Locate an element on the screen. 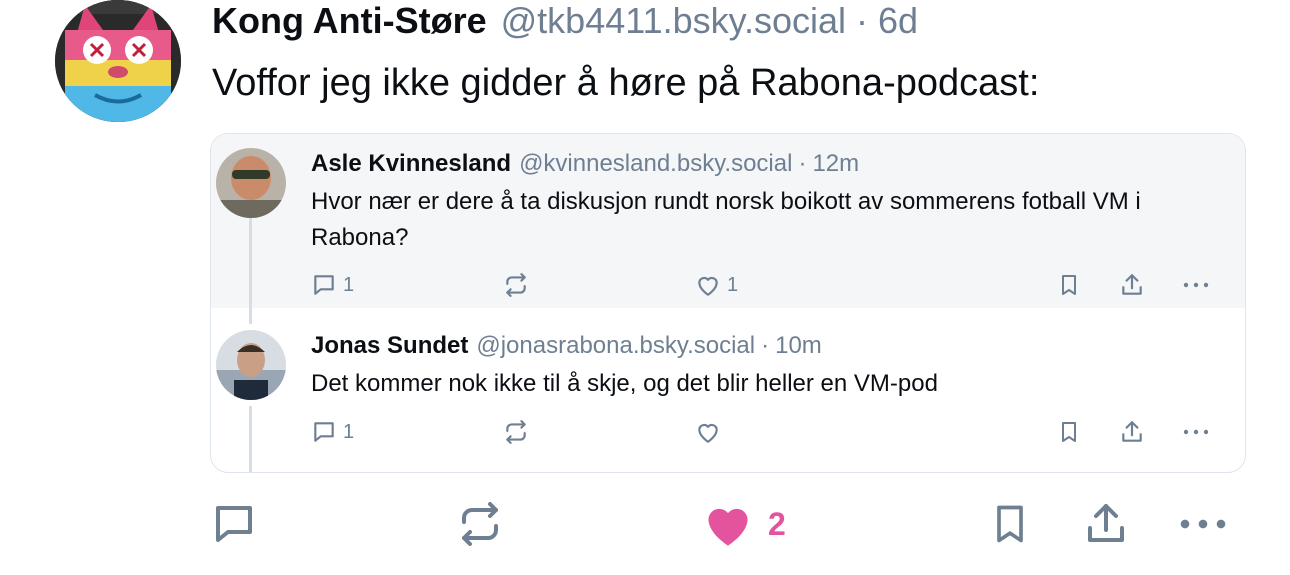  like-count: 2 is located at coordinates (777, 523).